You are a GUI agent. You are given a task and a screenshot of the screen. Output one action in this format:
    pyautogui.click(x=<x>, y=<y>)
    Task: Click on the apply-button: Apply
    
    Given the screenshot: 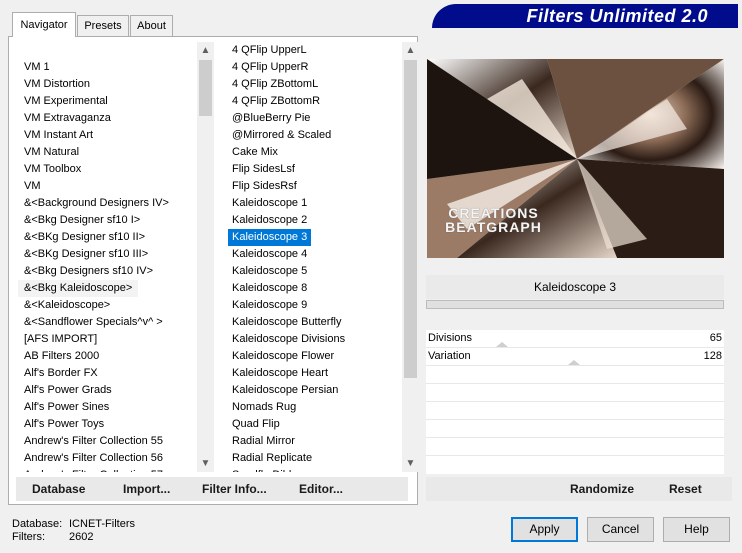 What is the action you would take?
    pyautogui.click(x=544, y=529)
    